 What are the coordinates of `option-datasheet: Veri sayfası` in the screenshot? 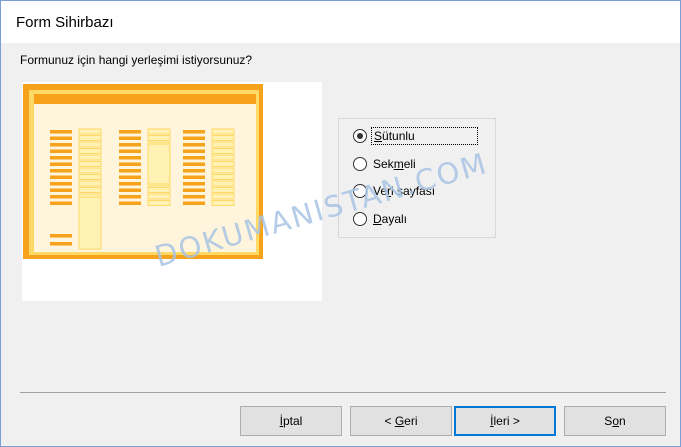 It's located at (395, 191).